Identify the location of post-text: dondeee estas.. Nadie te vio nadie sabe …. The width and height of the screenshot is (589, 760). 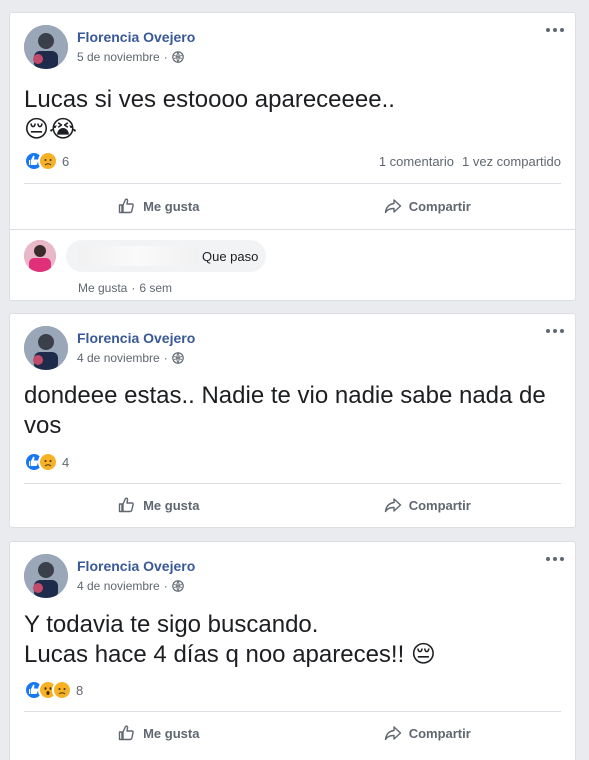
(285, 410).